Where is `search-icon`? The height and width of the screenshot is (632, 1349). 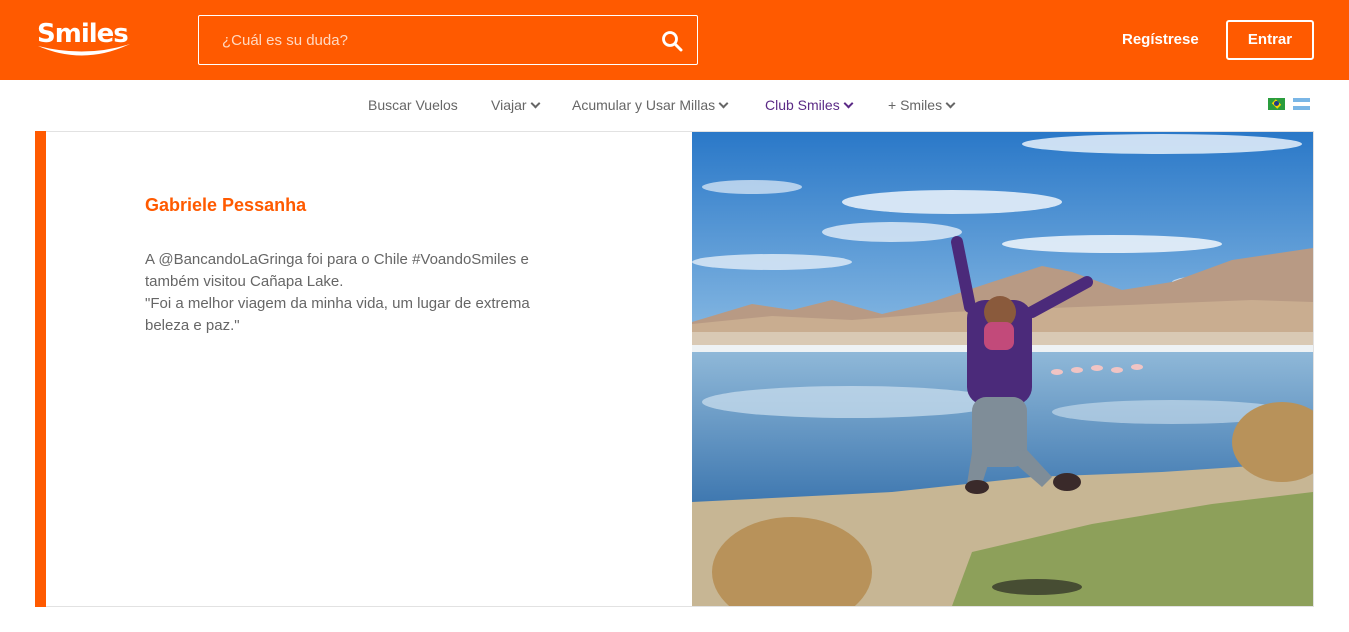
search-icon is located at coordinates (672, 41).